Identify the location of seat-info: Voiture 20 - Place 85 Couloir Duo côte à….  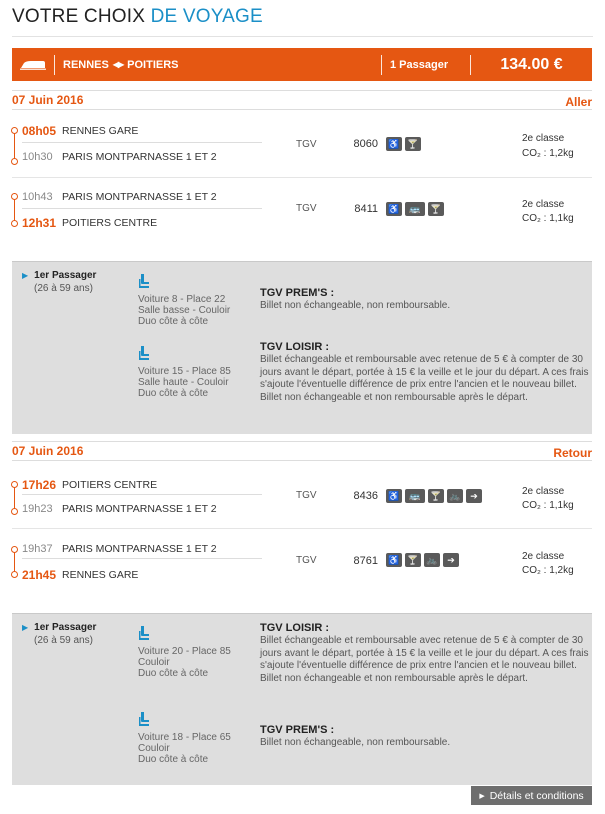
(193, 652).